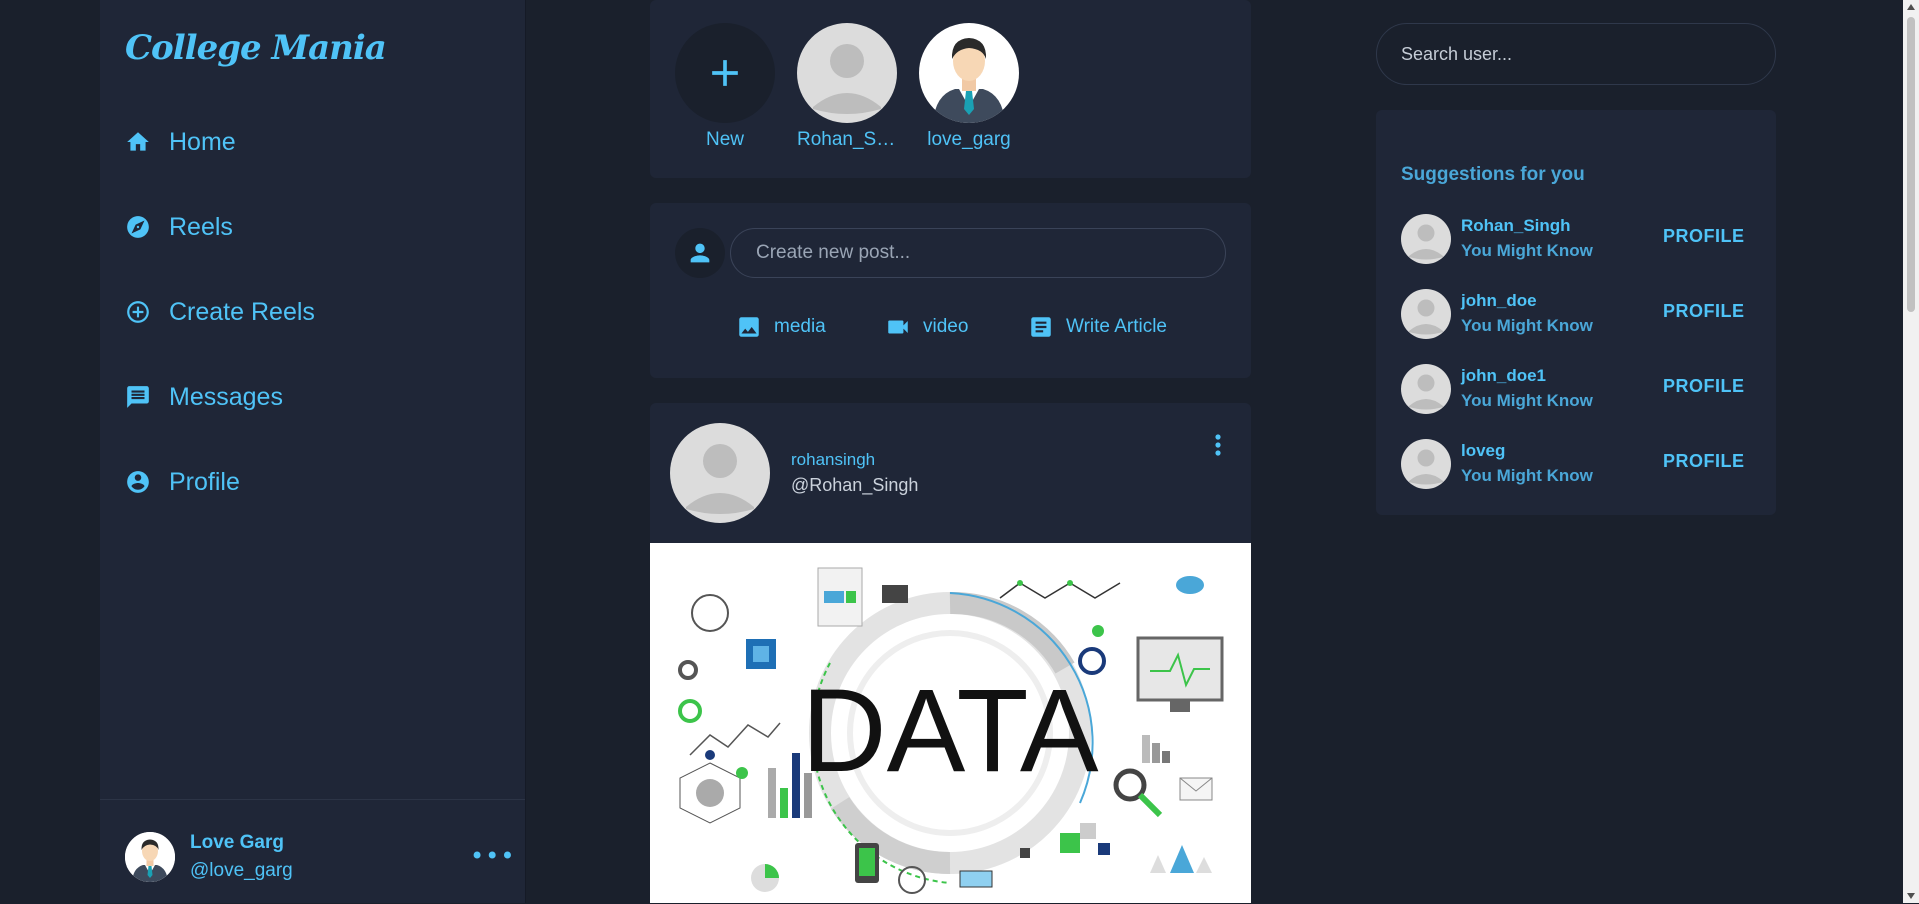 The height and width of the screenshot is (904, 1919). I want to click on nav-item-home: Home, so click(180, 142).